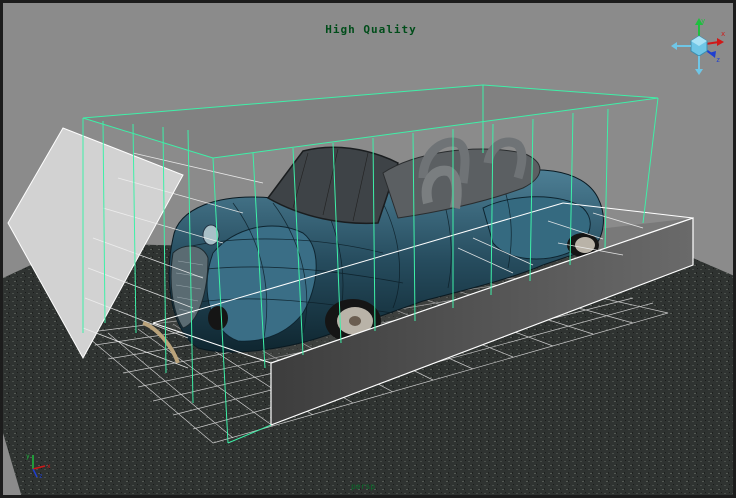 This screenshot has height=498, width=736. Describe the element at coordinates (723, 34) in the screenshot. I see `view-cube-x-label: x` at that location.